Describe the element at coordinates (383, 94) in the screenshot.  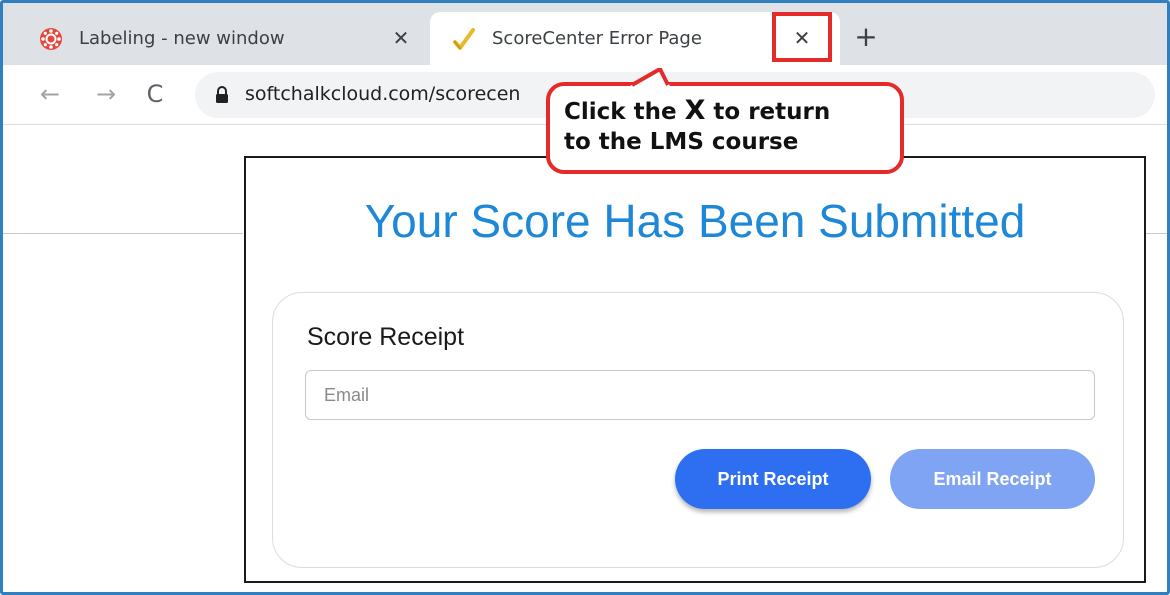
I see `url-text: softchalkcloud.com/scorecen` at that location.